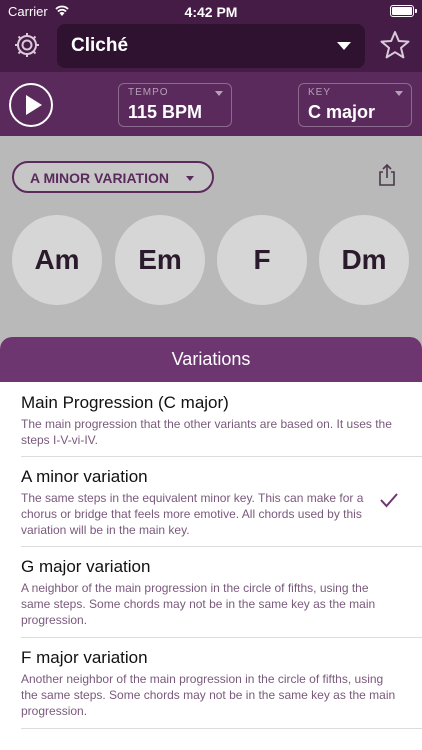  What do you see at coordinates (320, 92) in the screenshot?
I see `key-caption: KEY` at bounding box center [320, 92].